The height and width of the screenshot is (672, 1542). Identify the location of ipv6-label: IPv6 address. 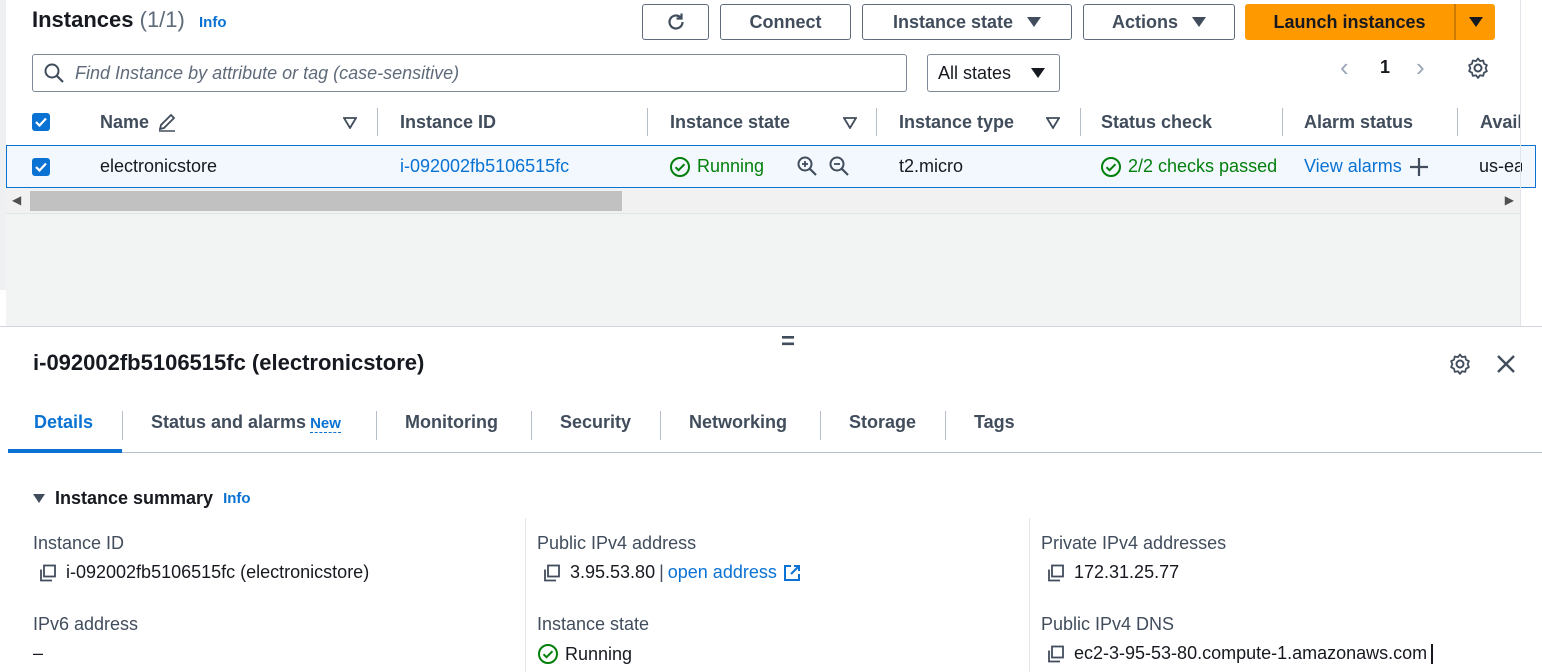
(86, 624).